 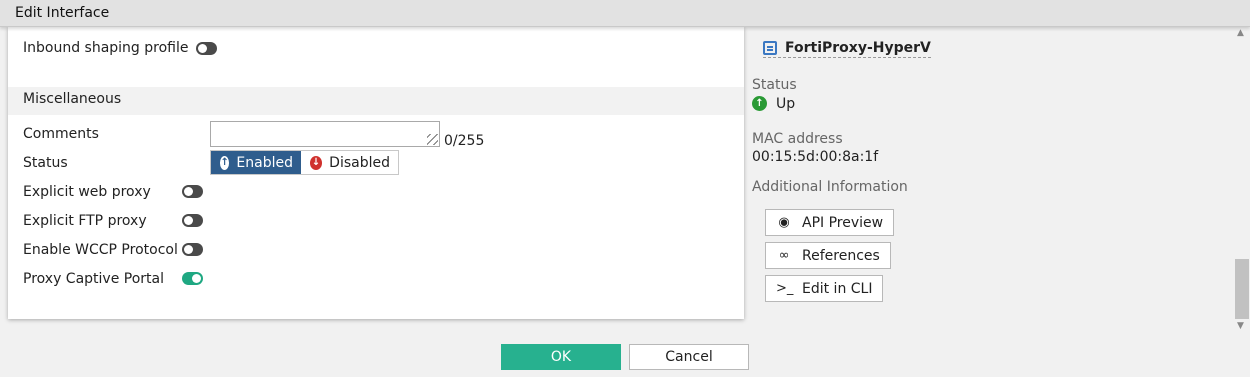 What do you see at coordinates (815, 157) in the screenshot?
I see `mac-address-value: 00:15:5d:00:8a:1f` at bounding box center [815, 157].